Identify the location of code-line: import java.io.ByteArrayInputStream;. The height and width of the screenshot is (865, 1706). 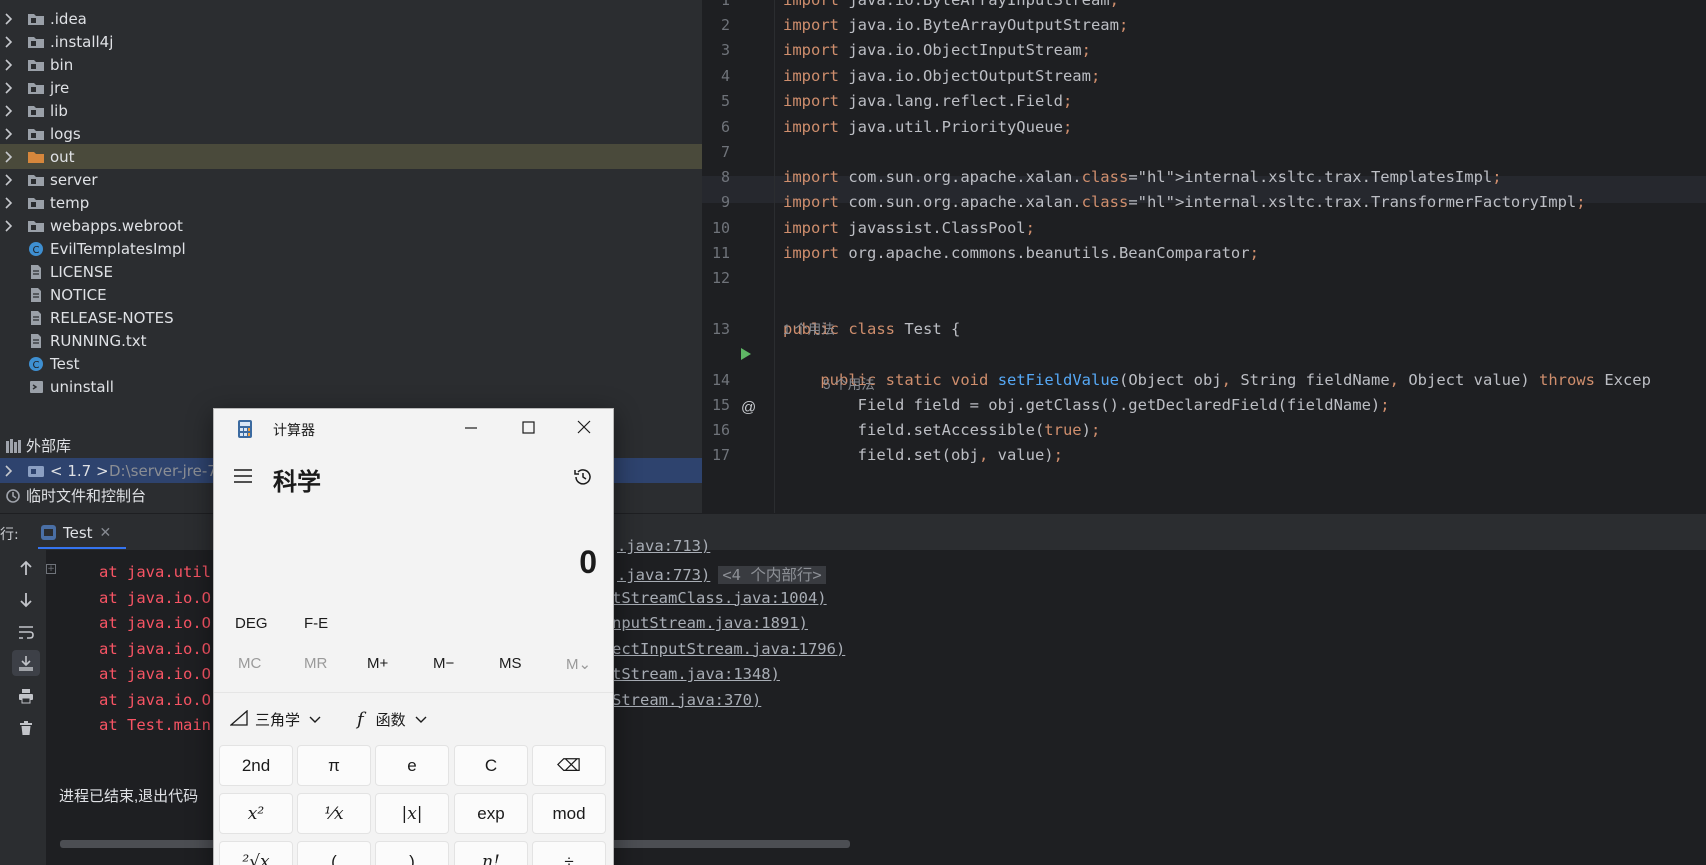
(951, 4).